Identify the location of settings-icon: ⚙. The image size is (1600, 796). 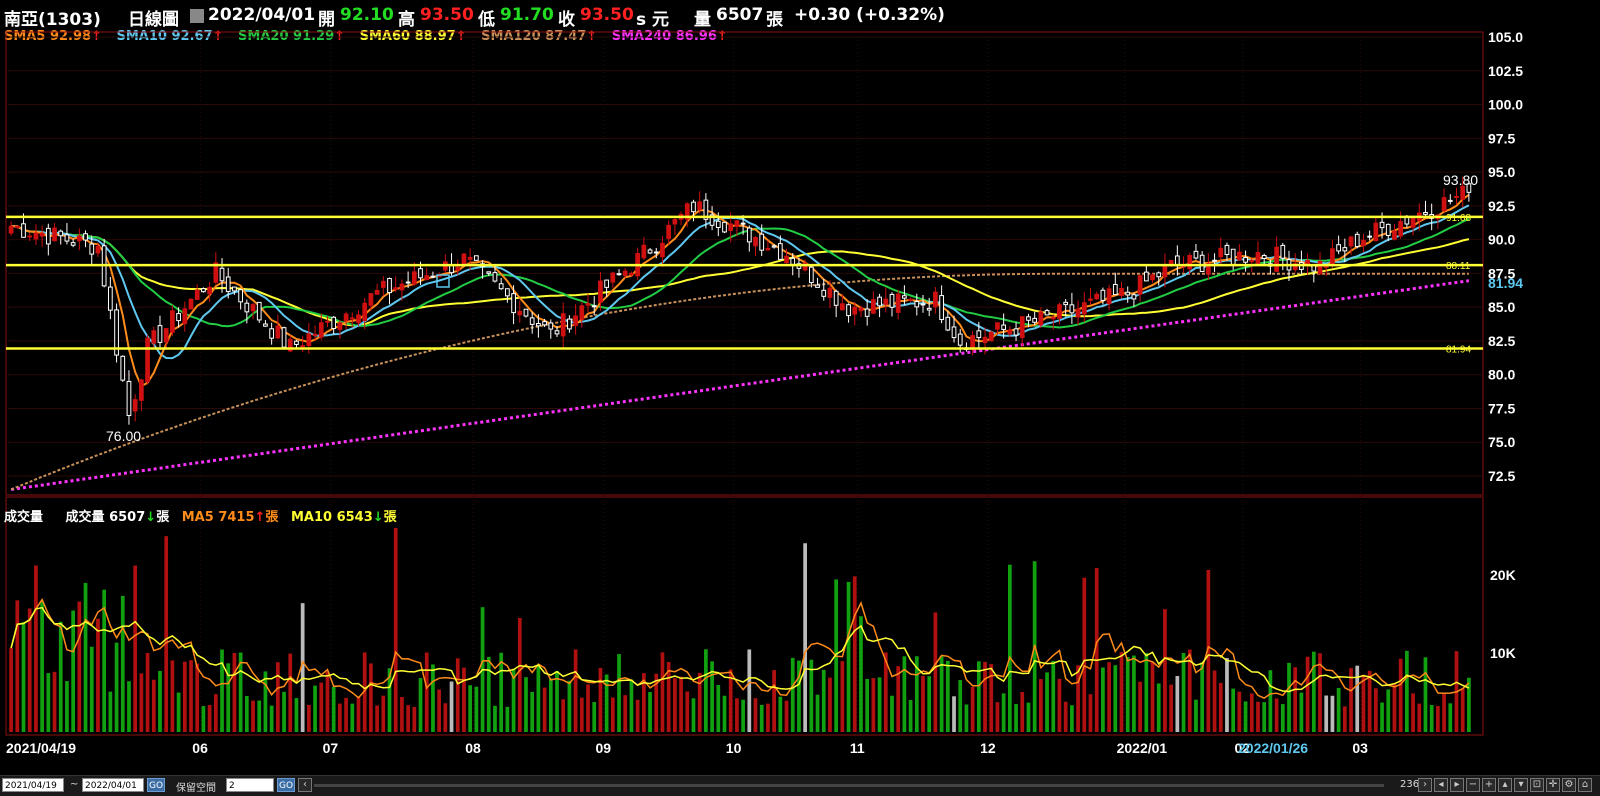
(1569, 785).